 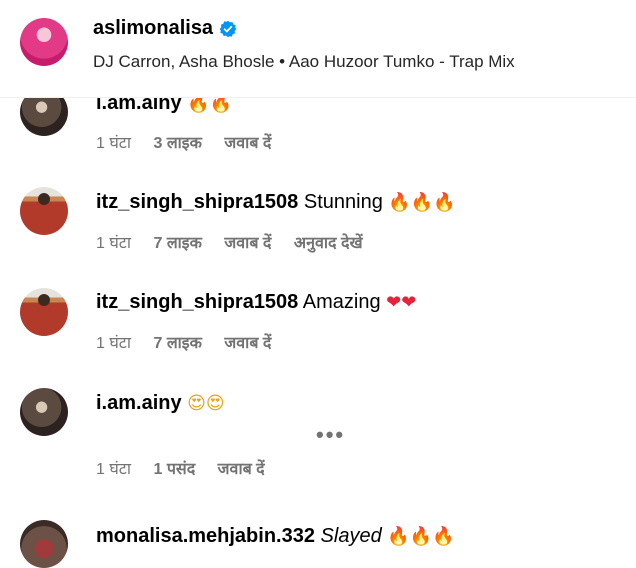 I want to click on comment-text: Slayed, so click(x=351, y=536).